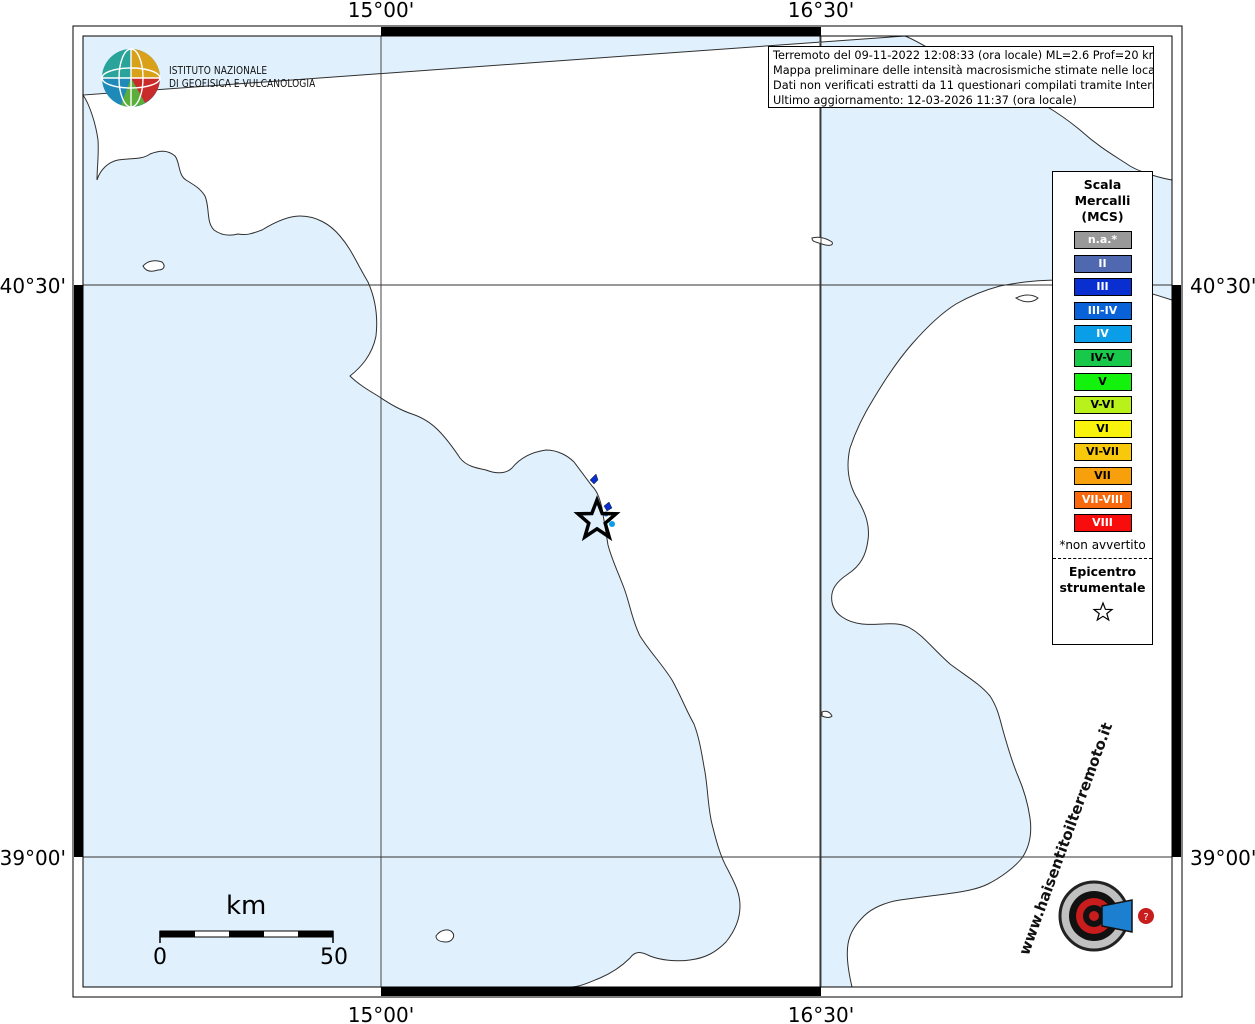 The height and width of the screenshot is (1024, 1255). What do you see at coordinates (1222, 858) in the screenshot?
I see `lat-label-right-2: 39°00'` at bounding box center [1222, 858].